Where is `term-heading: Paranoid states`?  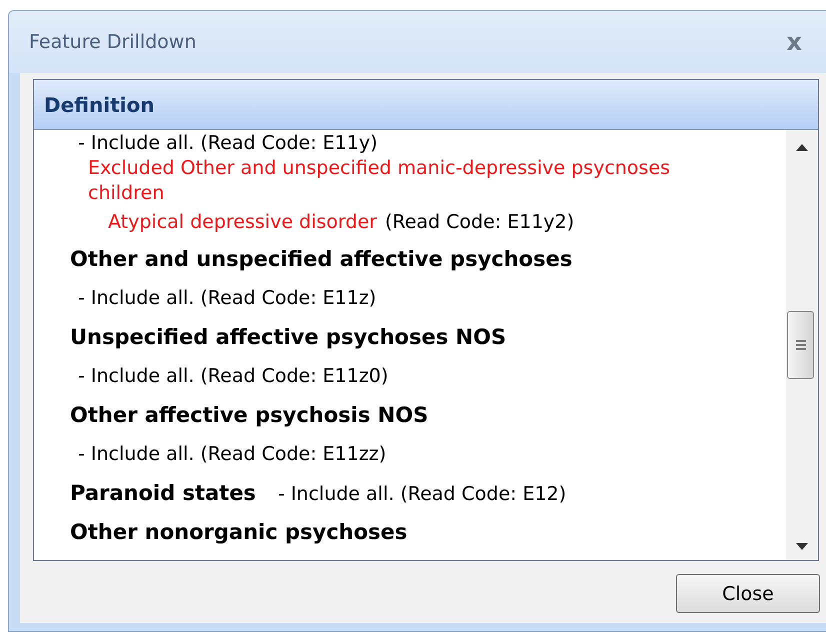 term-heading: Paranoid states is located at coordinates (163, 493).